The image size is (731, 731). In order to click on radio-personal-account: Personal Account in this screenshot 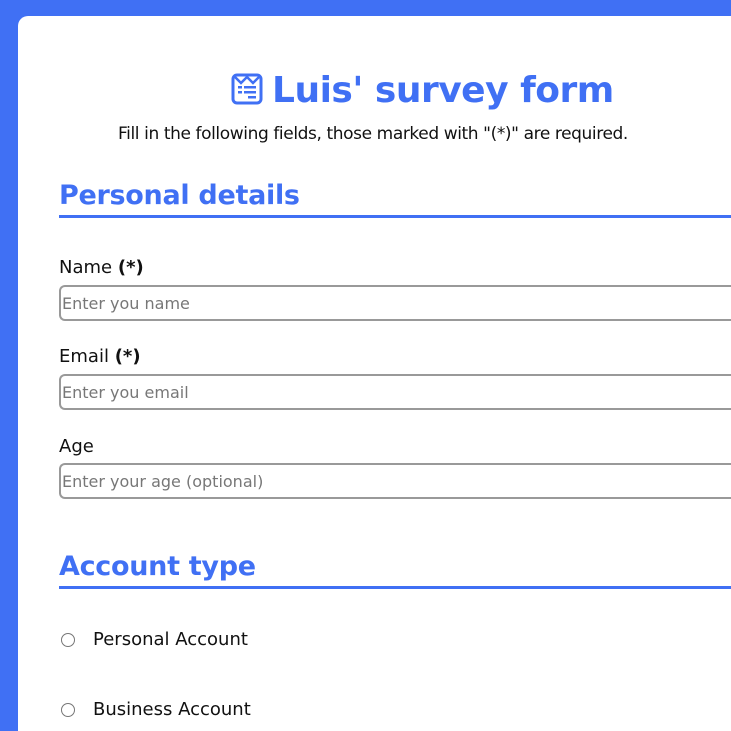, I will do `click(153, 639)`.